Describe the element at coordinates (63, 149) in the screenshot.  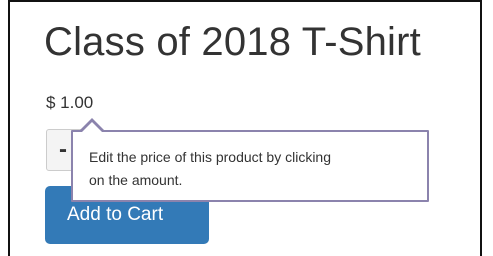
I see `minus-icon: -` at that location.